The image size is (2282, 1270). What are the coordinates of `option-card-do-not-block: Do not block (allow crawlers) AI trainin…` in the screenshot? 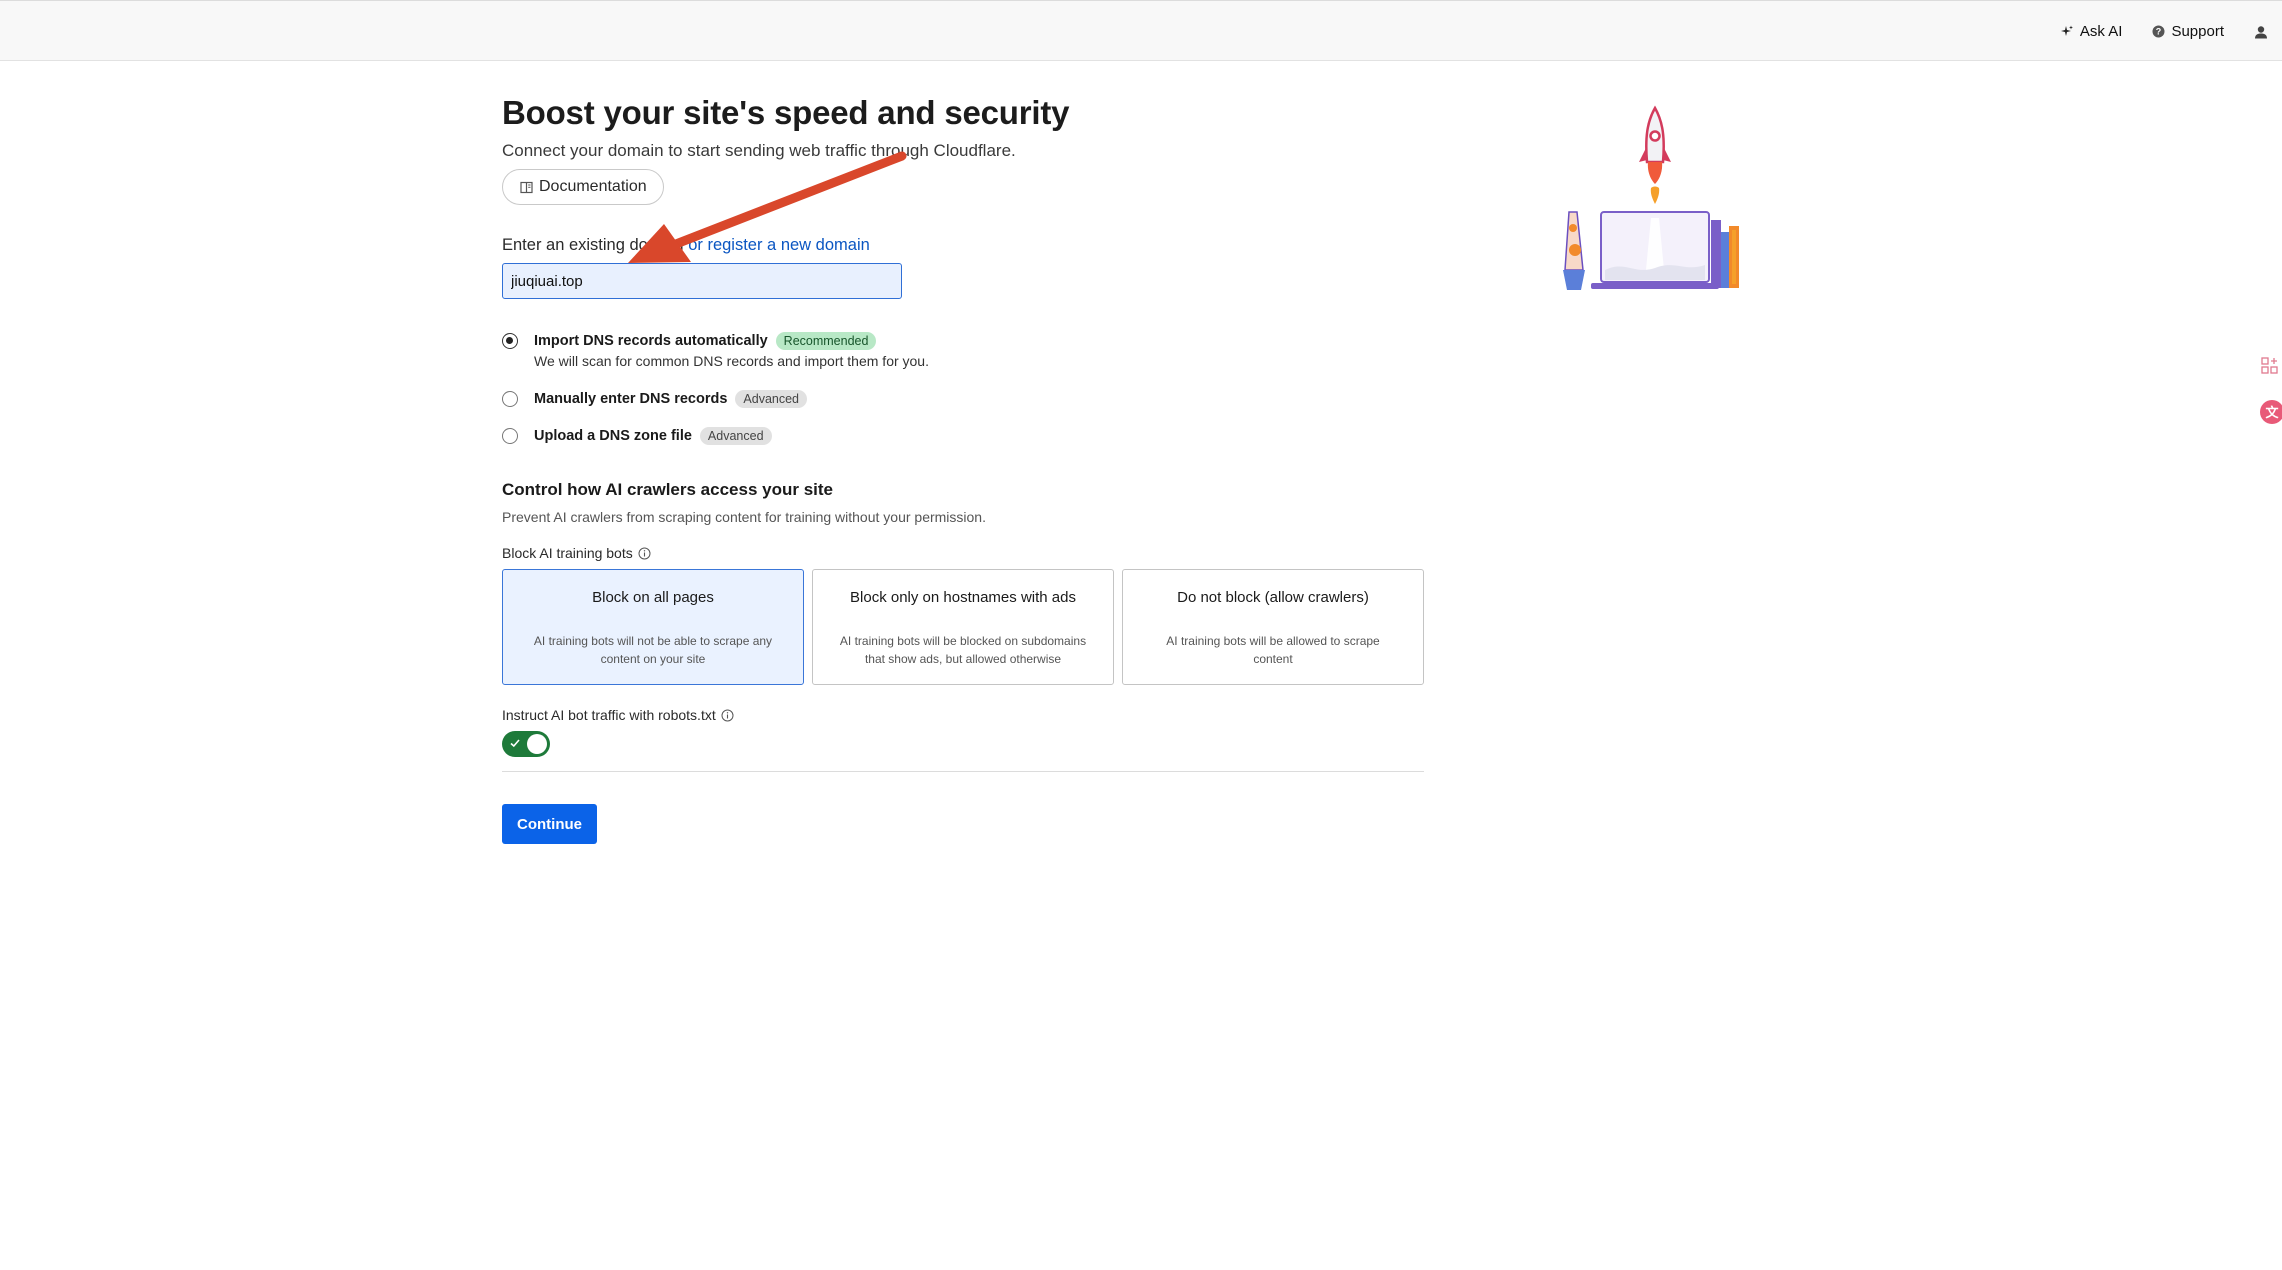 It's located at (1273, 627).